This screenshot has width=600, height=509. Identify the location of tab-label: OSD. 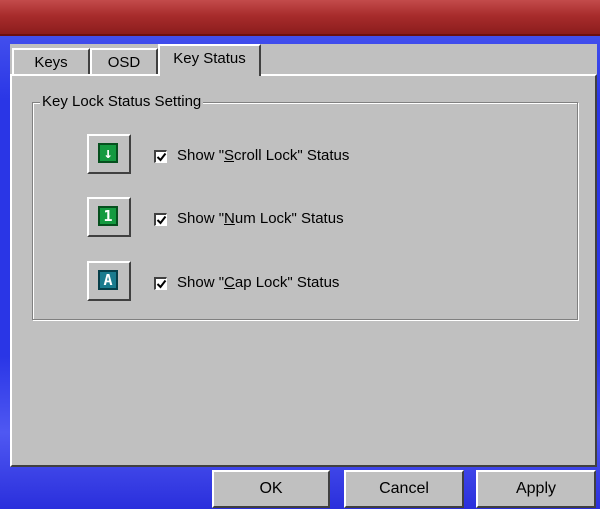
(124, 62).